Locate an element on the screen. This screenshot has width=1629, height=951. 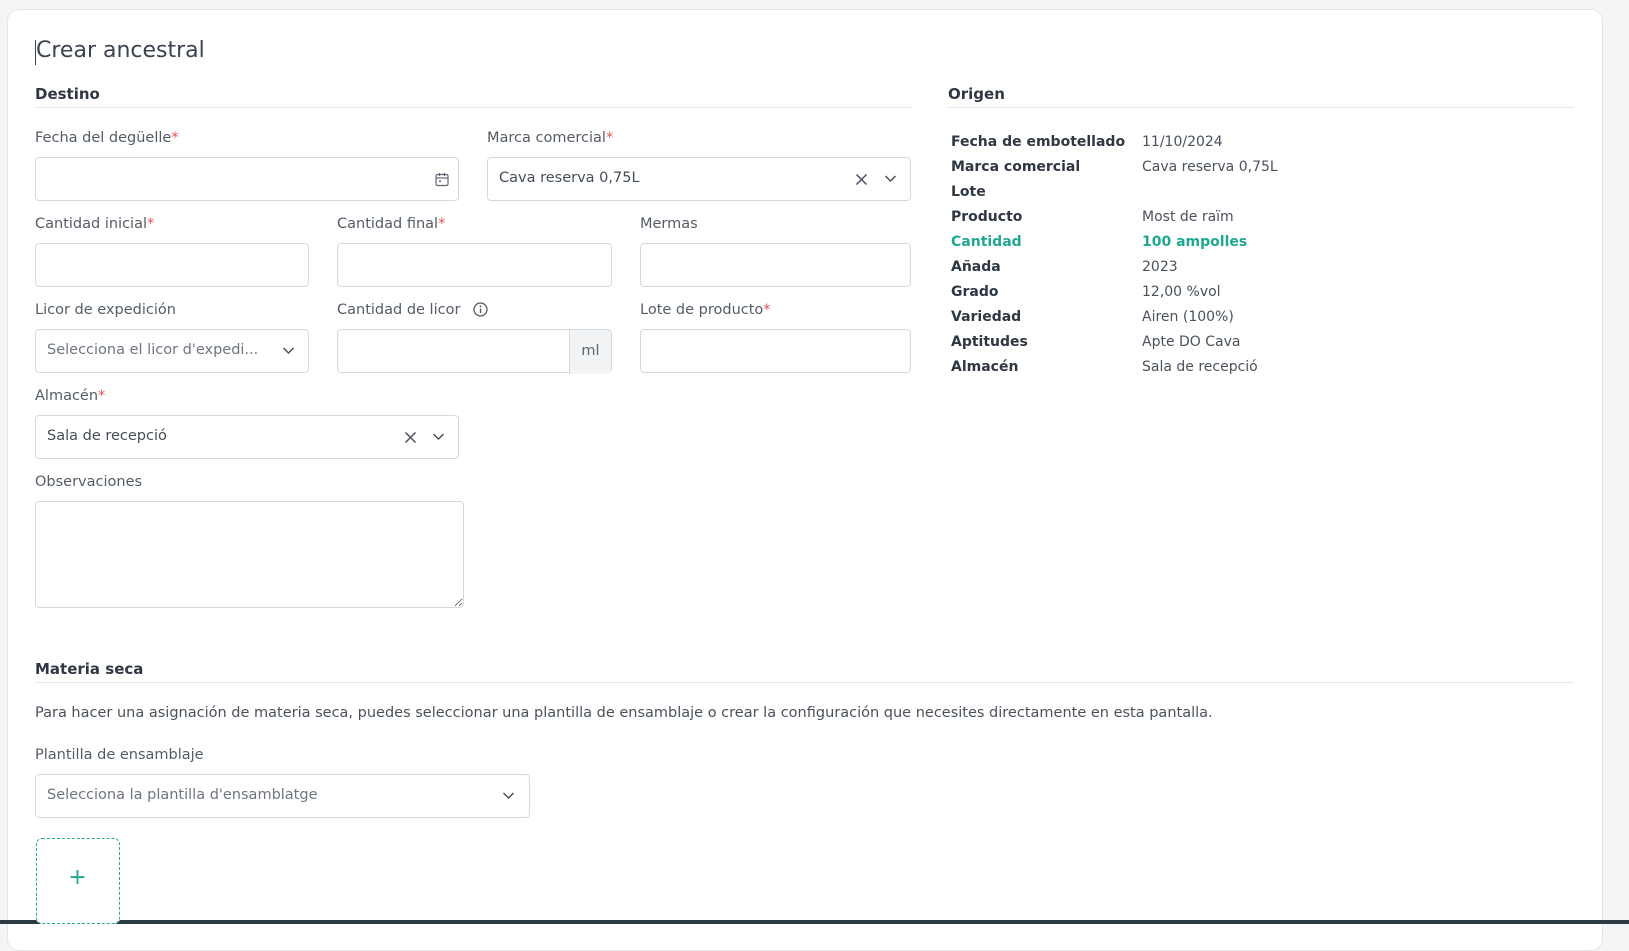
destino-heading: Destino is located at coordinates (67, 94).